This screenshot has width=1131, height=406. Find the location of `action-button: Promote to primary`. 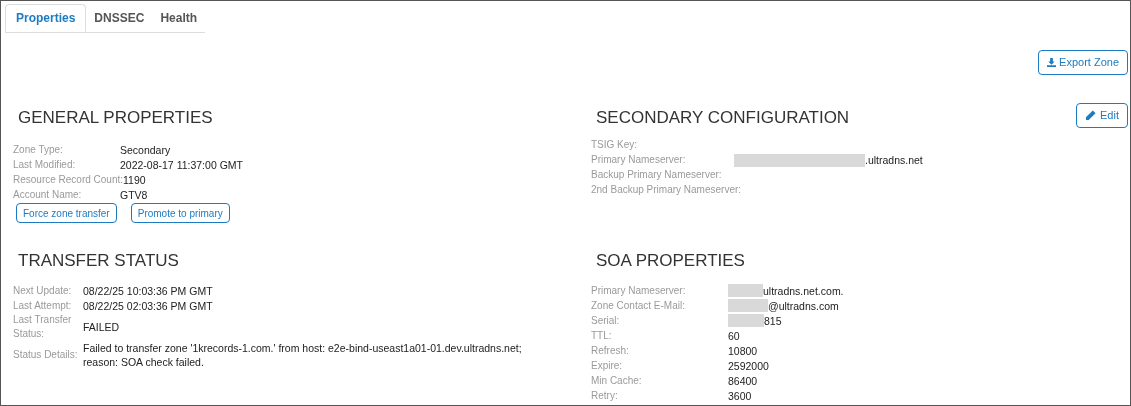

action-button: Promote to primary is located at coordinates (180, 213).